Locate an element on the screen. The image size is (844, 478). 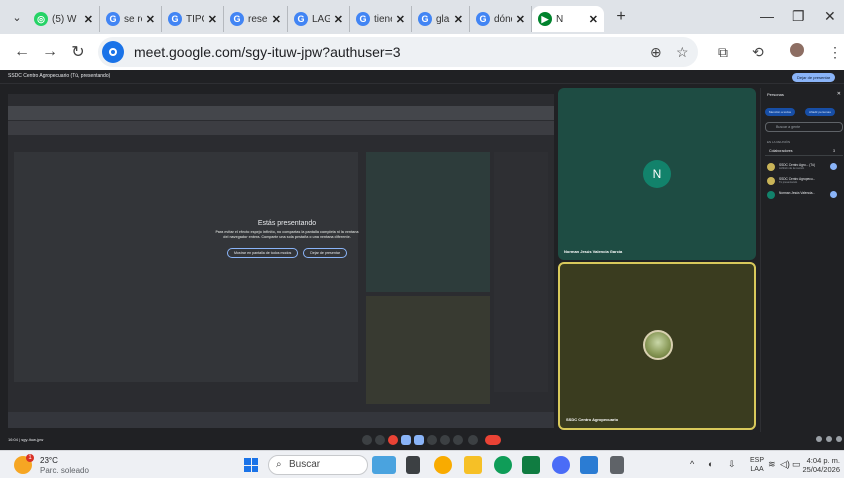
people-icon is located at coordinates (829, 439).